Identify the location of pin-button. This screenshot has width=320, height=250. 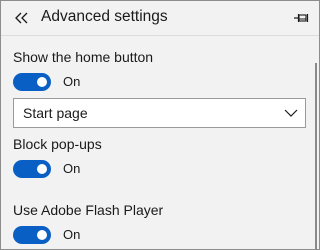
(301, 18).